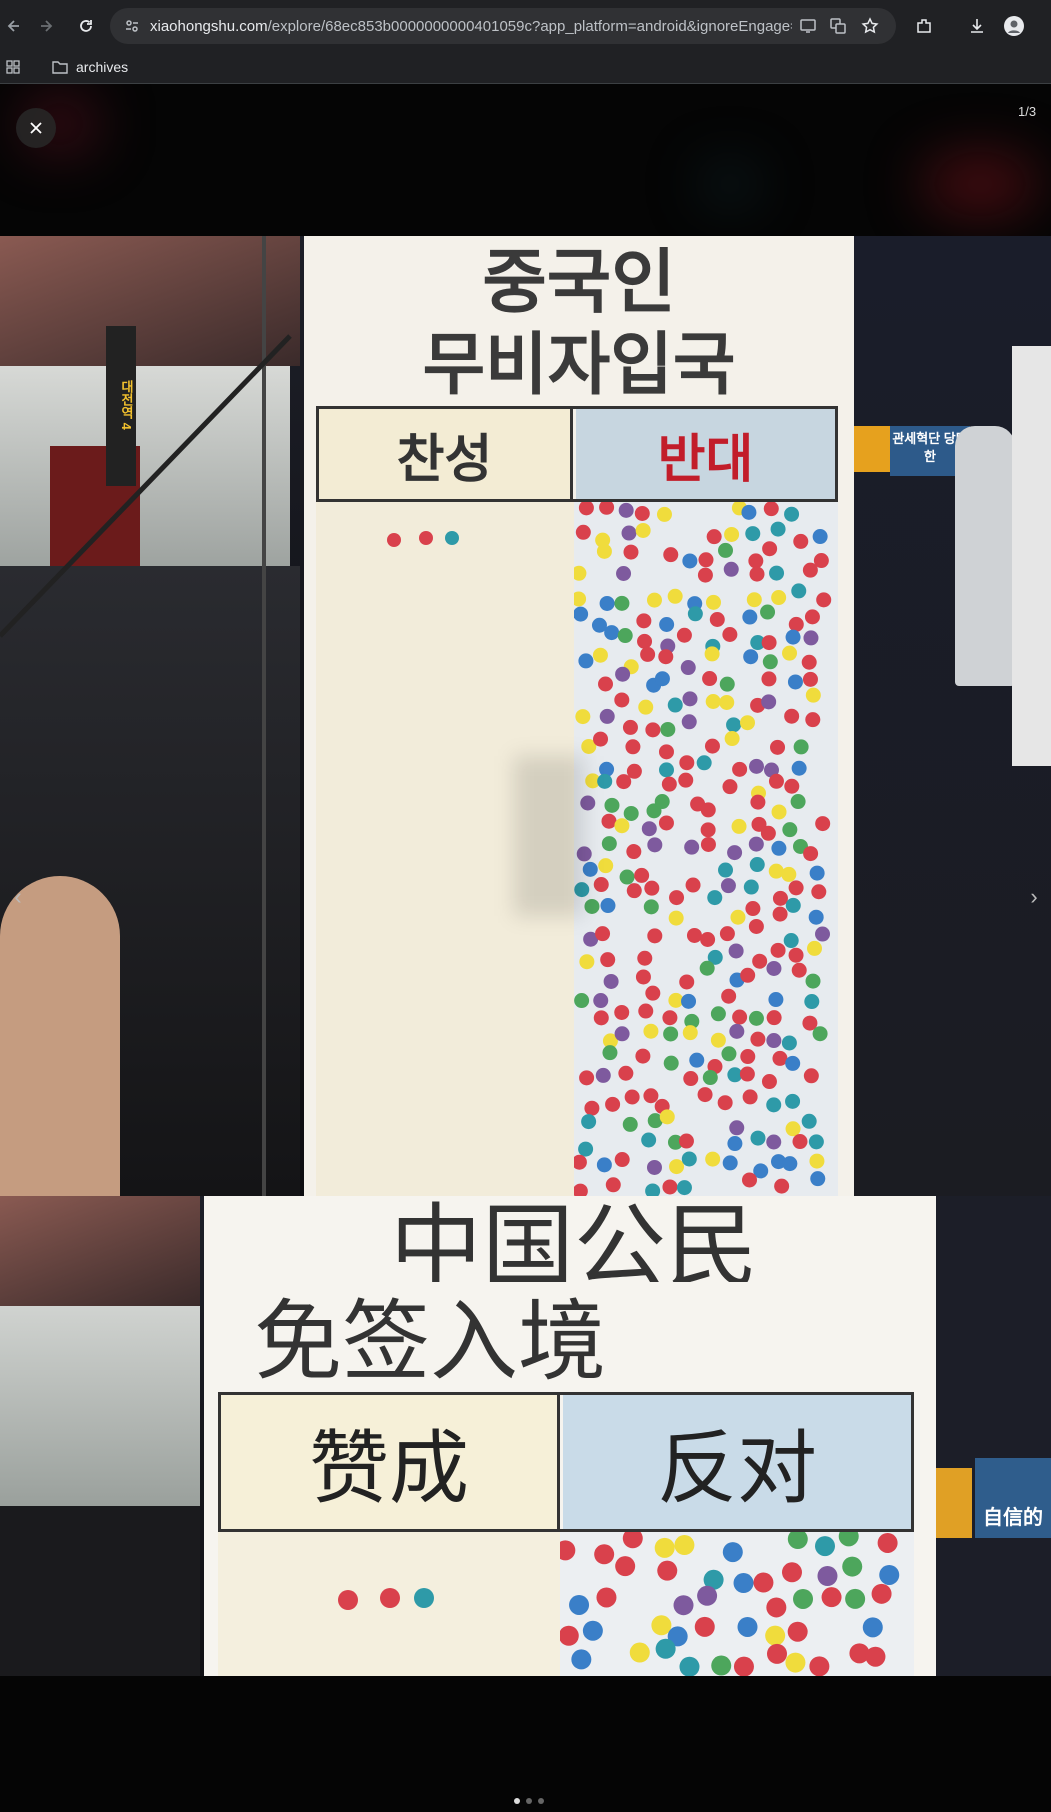  I want to click on right-scene, so click(990, 1436).